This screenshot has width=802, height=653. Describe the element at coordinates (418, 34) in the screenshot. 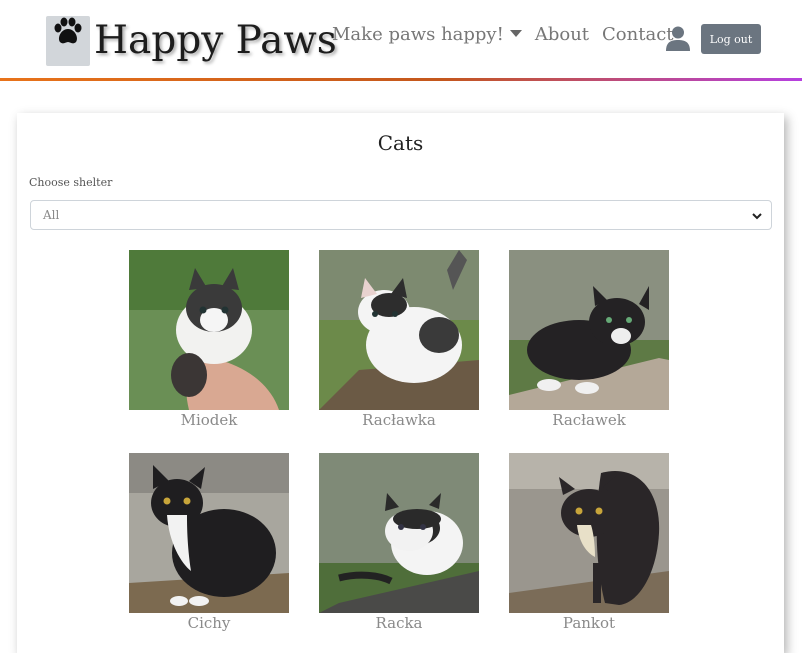

I see `nav-make-paws-happy-label: Make paws happy!` at that location.